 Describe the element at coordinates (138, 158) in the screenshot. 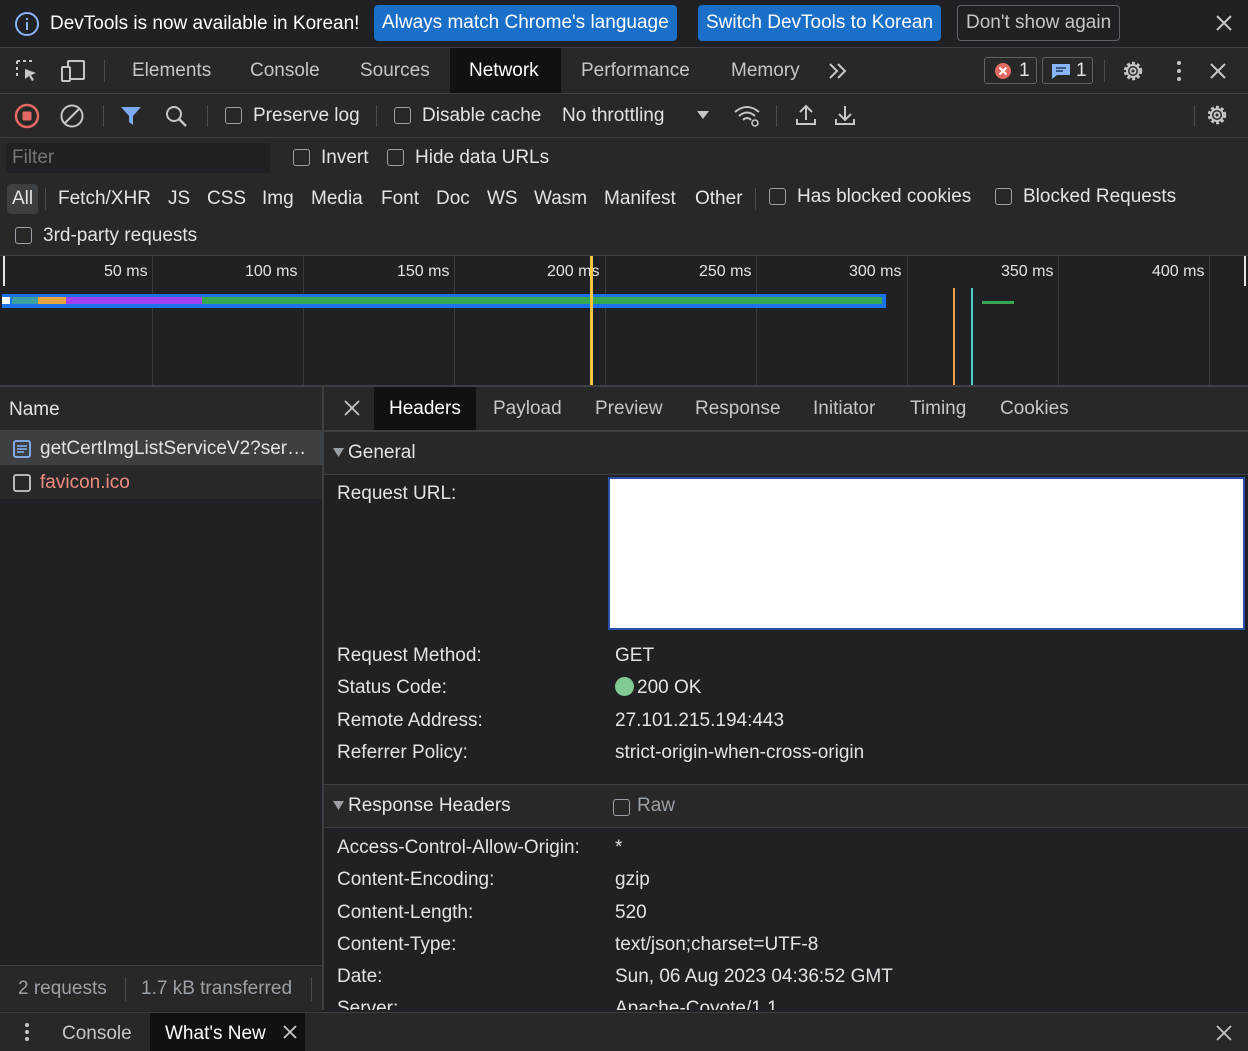

I see `filter-input` at that location.